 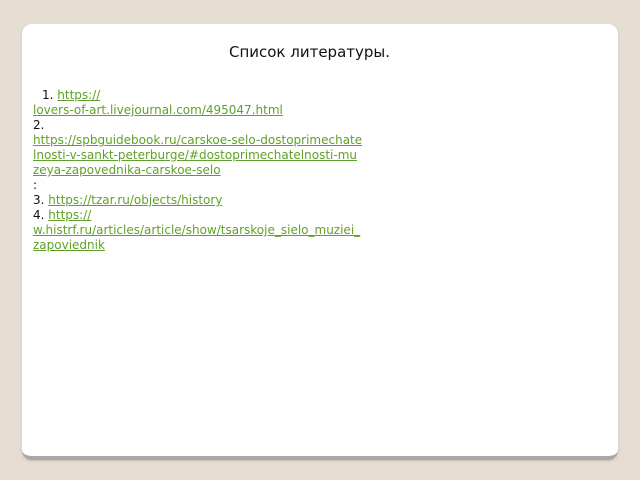 What do you see at coordinates (39, 215) in the screenshot?
I see `reference-number: 4.` at bounding box center [39, 215].